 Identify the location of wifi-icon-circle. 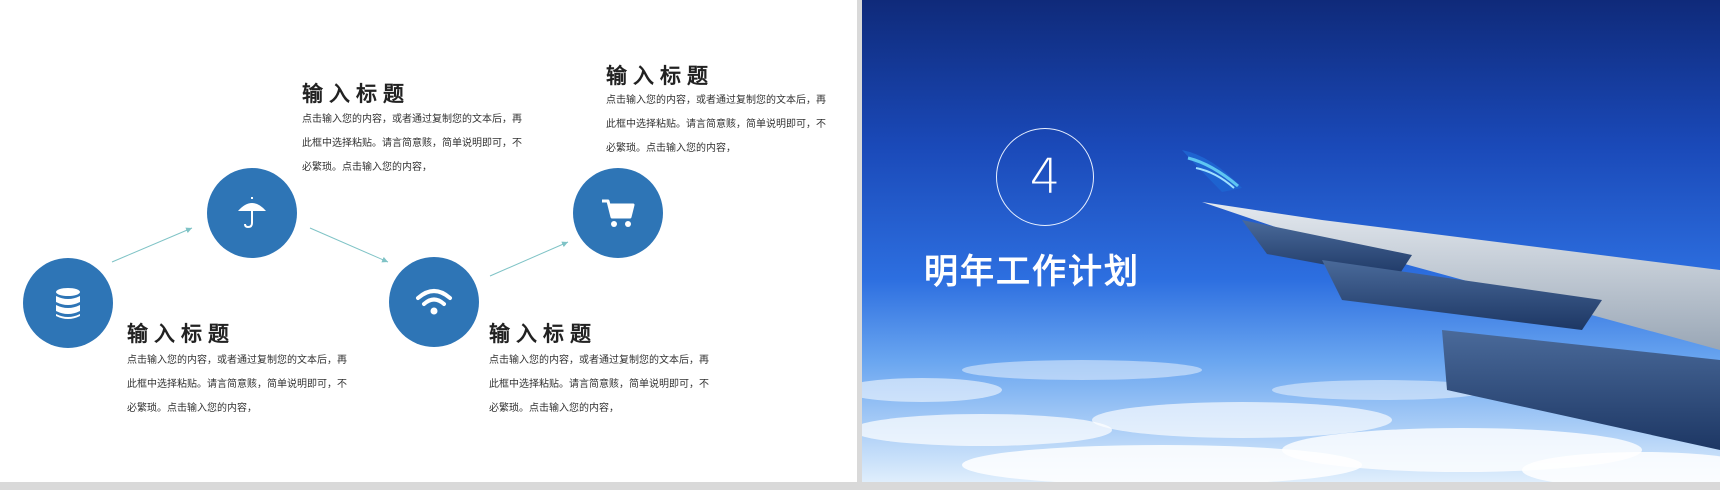
(434, 302).